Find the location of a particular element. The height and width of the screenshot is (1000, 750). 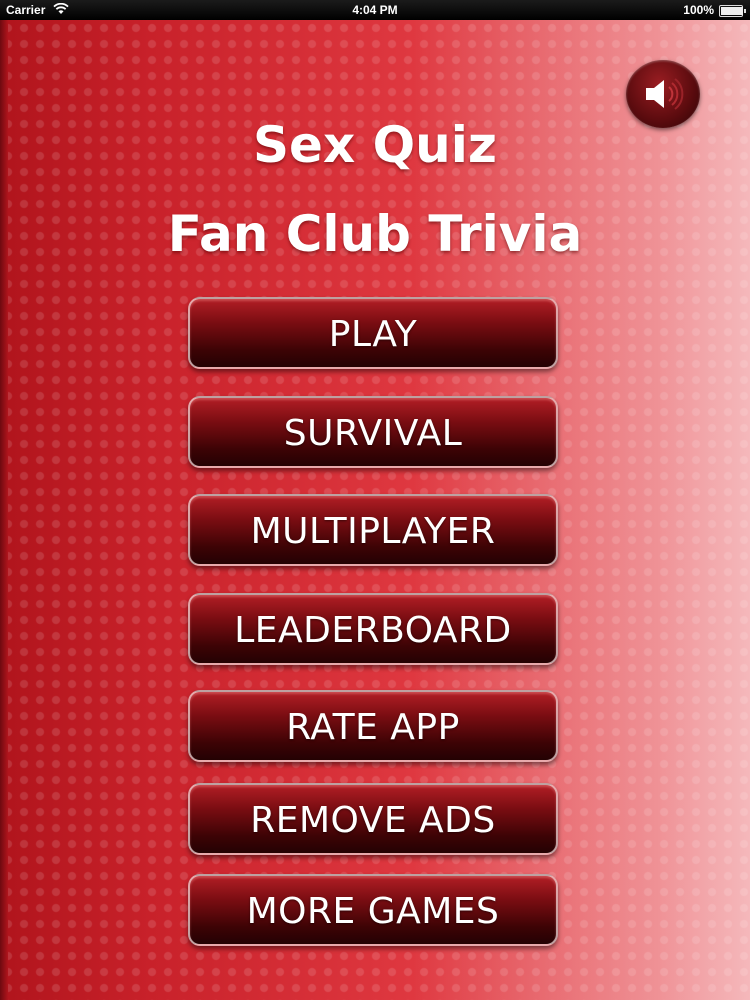

app-title: Sex Quiz is located at coordinates (375, 145).